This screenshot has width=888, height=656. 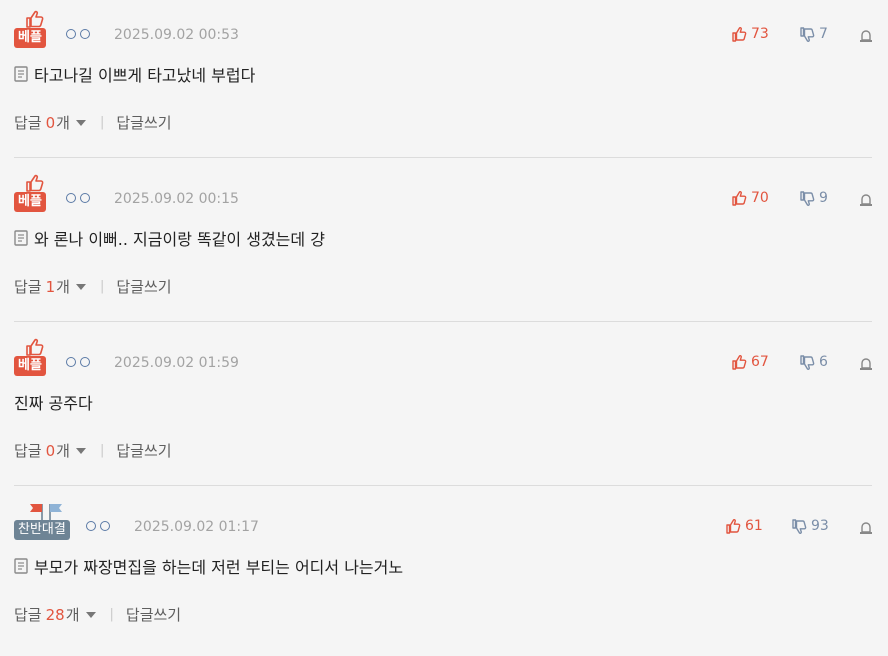 I want to click on dislike-button: 9, so click(x=814, y=198).